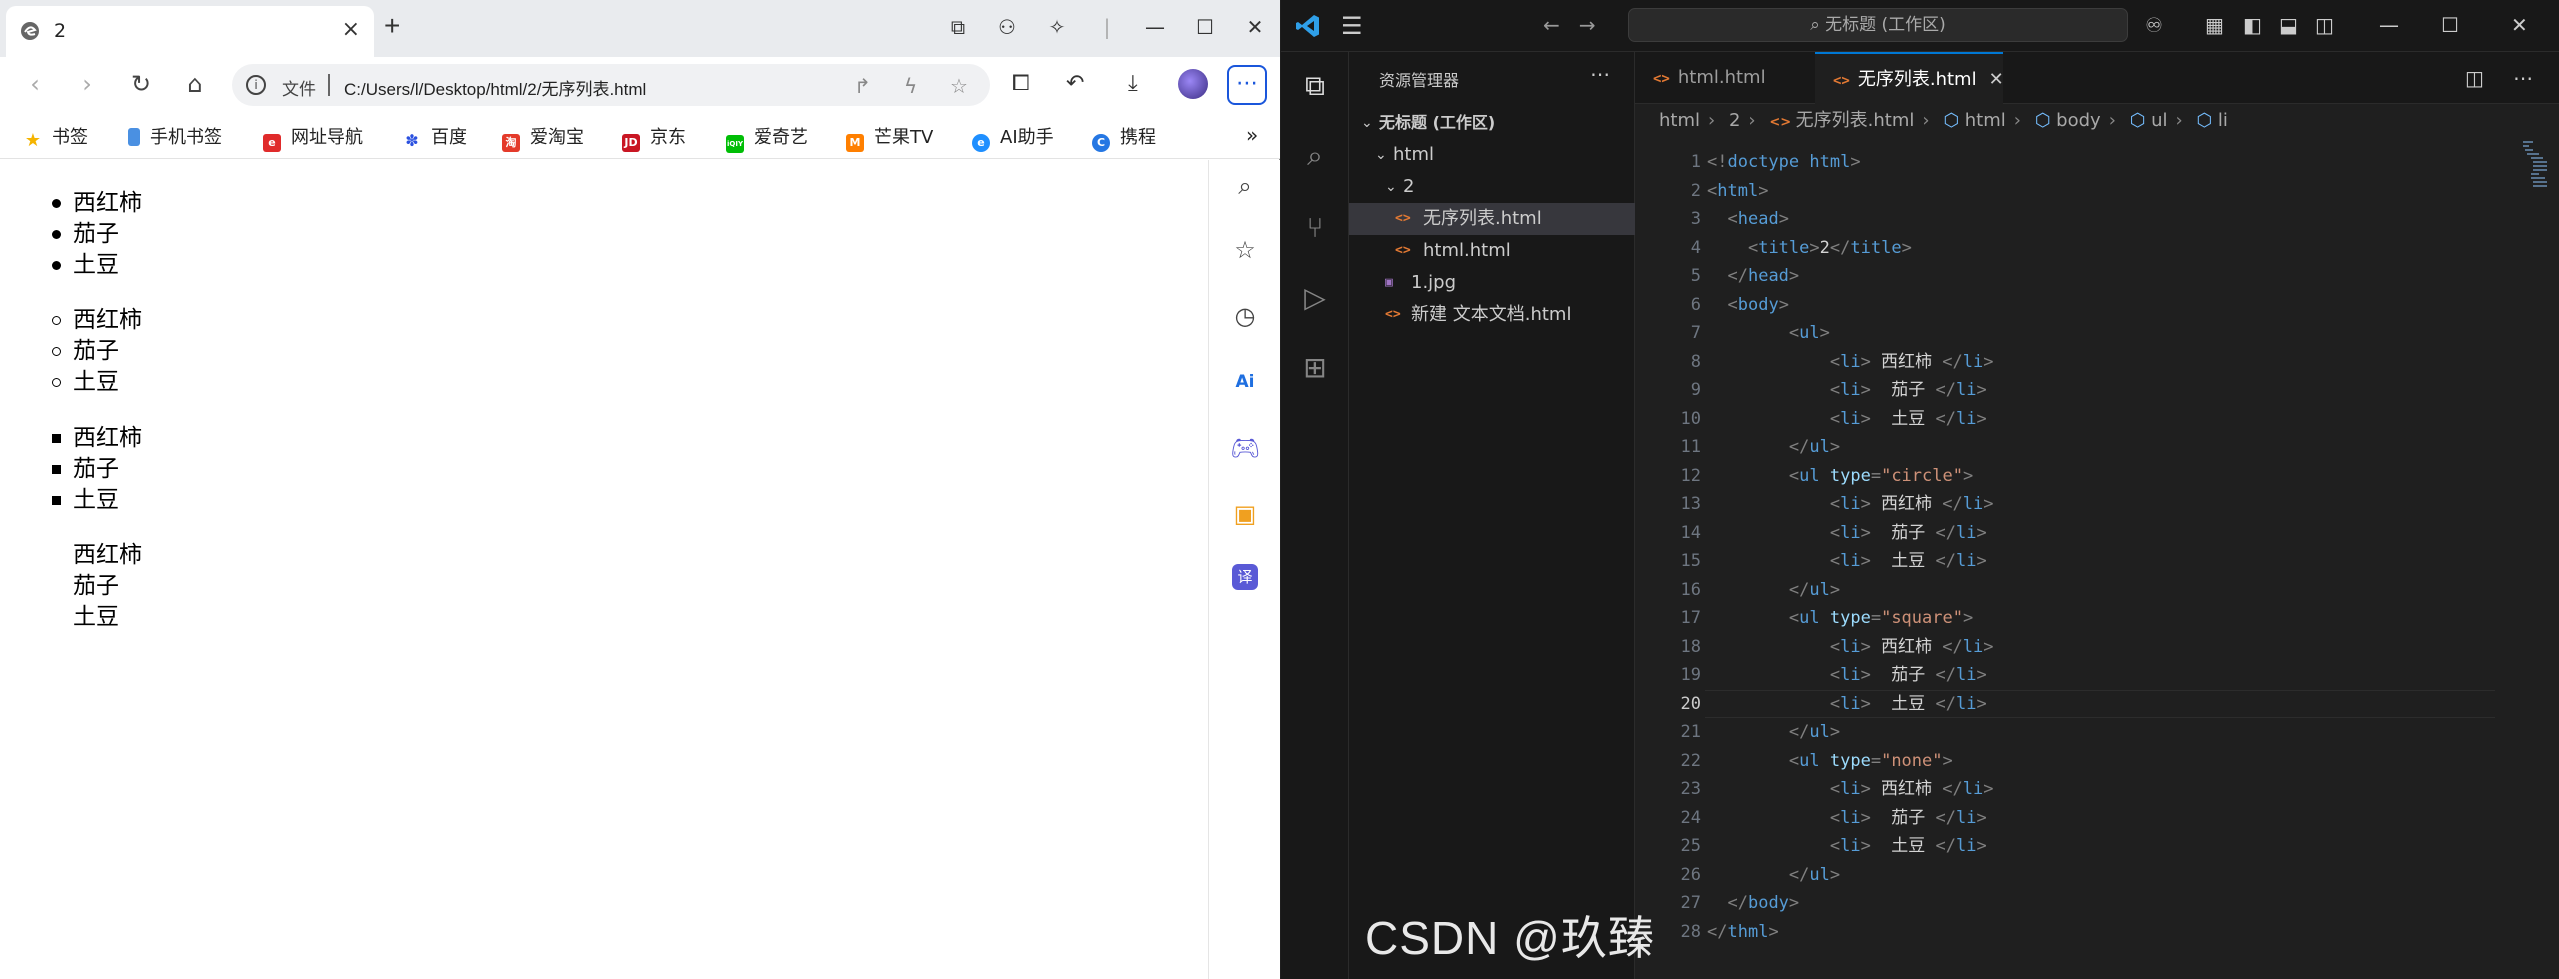  Describe the element at coordinates (1007, 27) in the screenshot. I see `profile-switch-icon: ⚇` at that location.